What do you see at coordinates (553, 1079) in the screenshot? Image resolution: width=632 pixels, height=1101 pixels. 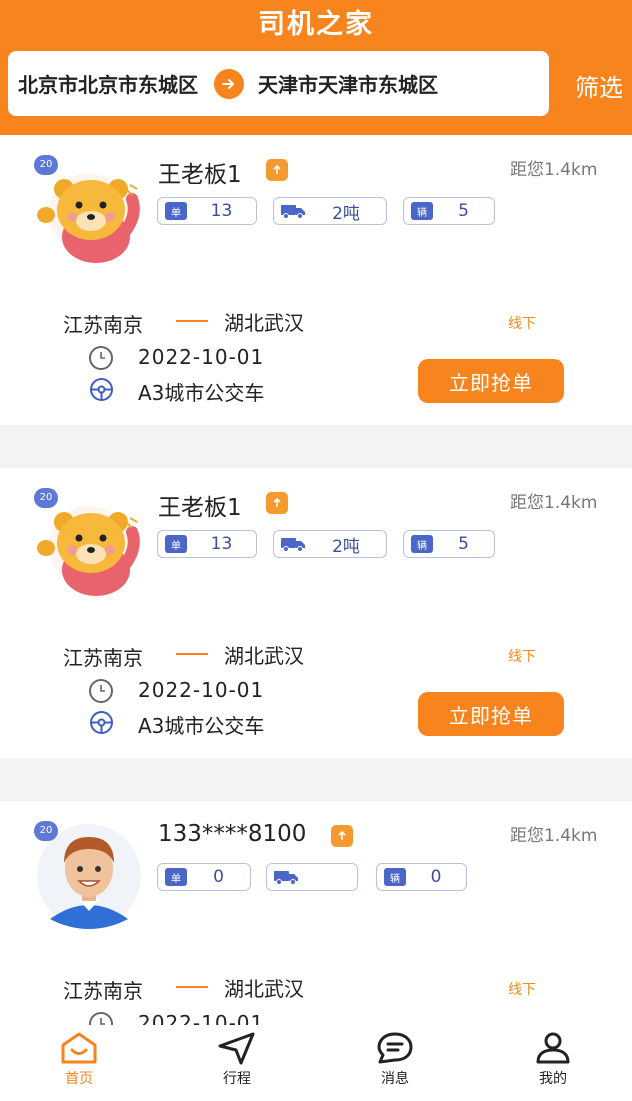 I see `tab-label: 我的` at bounding box center [553, 1079].